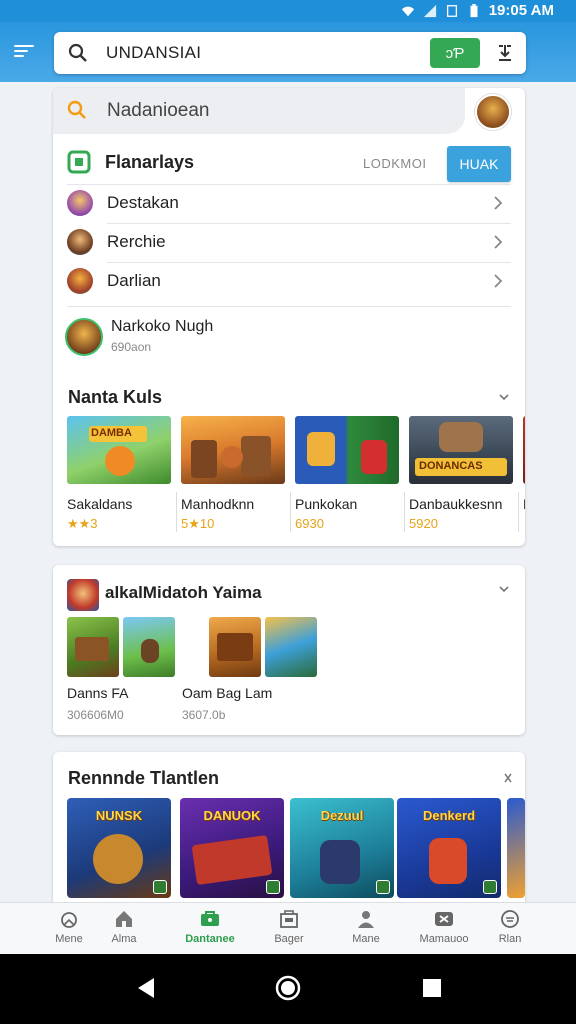 Image resolution: width=576 pixels, height=1024 pixels. I want to click on game-thumbnail: DANUOK, so click(232, 848).